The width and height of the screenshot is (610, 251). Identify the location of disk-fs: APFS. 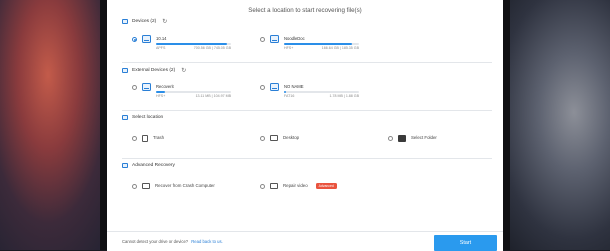
(161, 48).